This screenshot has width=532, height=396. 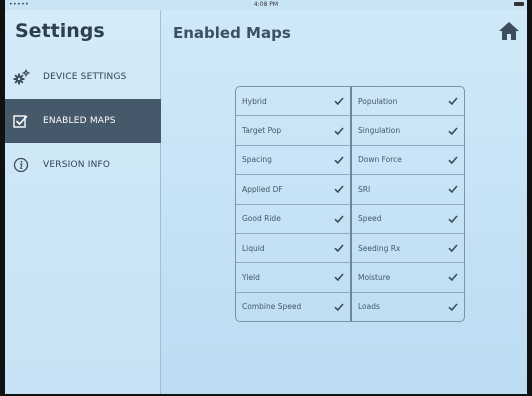 I want to click on sidebar-item-label: DEVICE SETTINGS, so click(x=85, y=77).